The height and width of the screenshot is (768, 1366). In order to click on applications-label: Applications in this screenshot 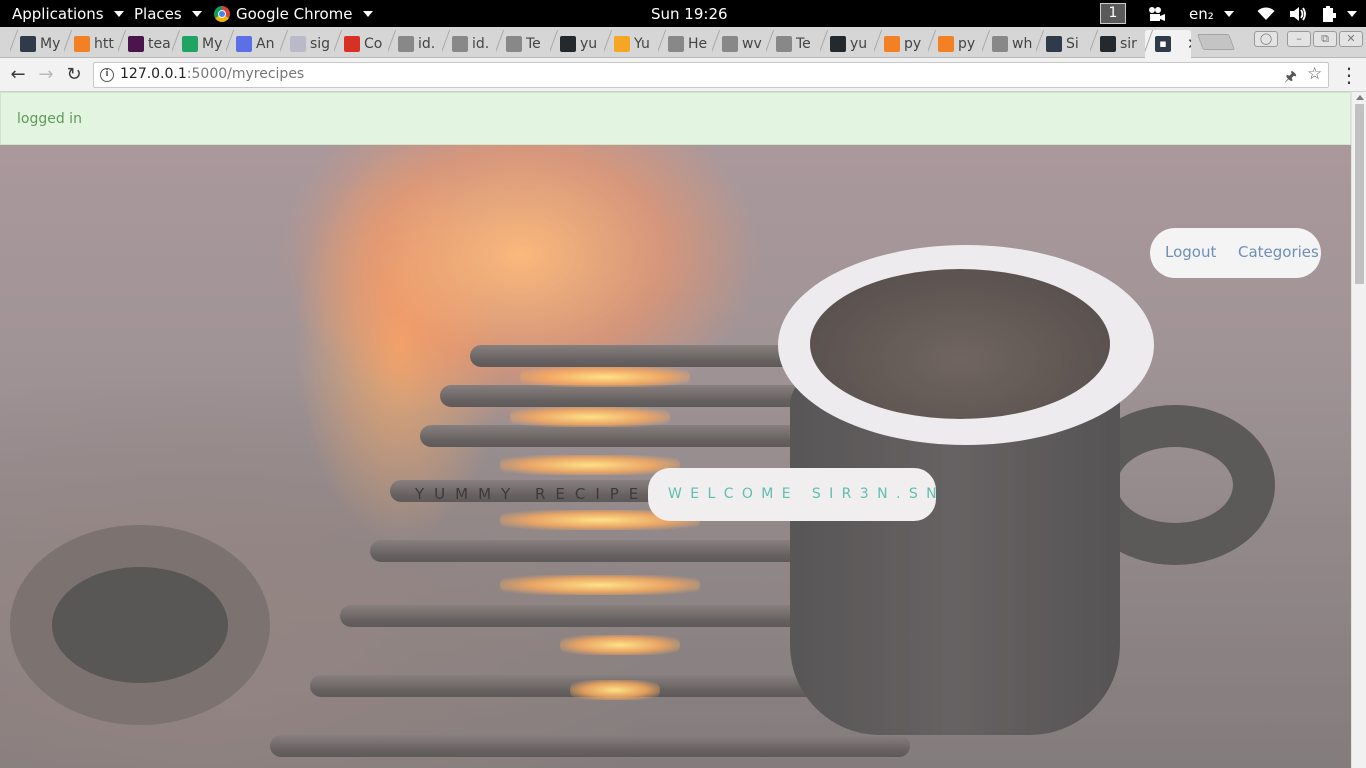, I will do `click(58, 13)`.